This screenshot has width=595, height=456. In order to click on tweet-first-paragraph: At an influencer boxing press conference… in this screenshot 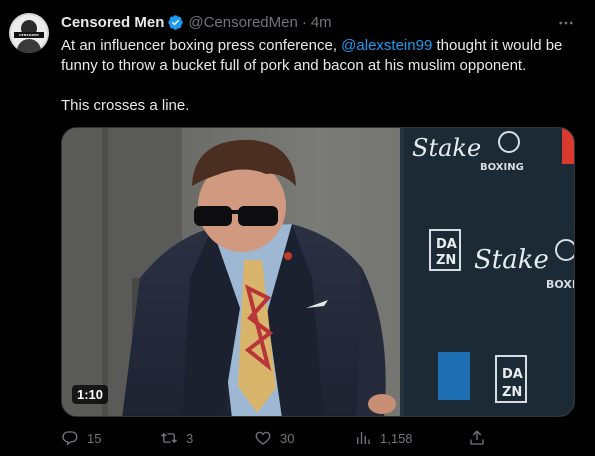, I will do `click(321, 56)`.